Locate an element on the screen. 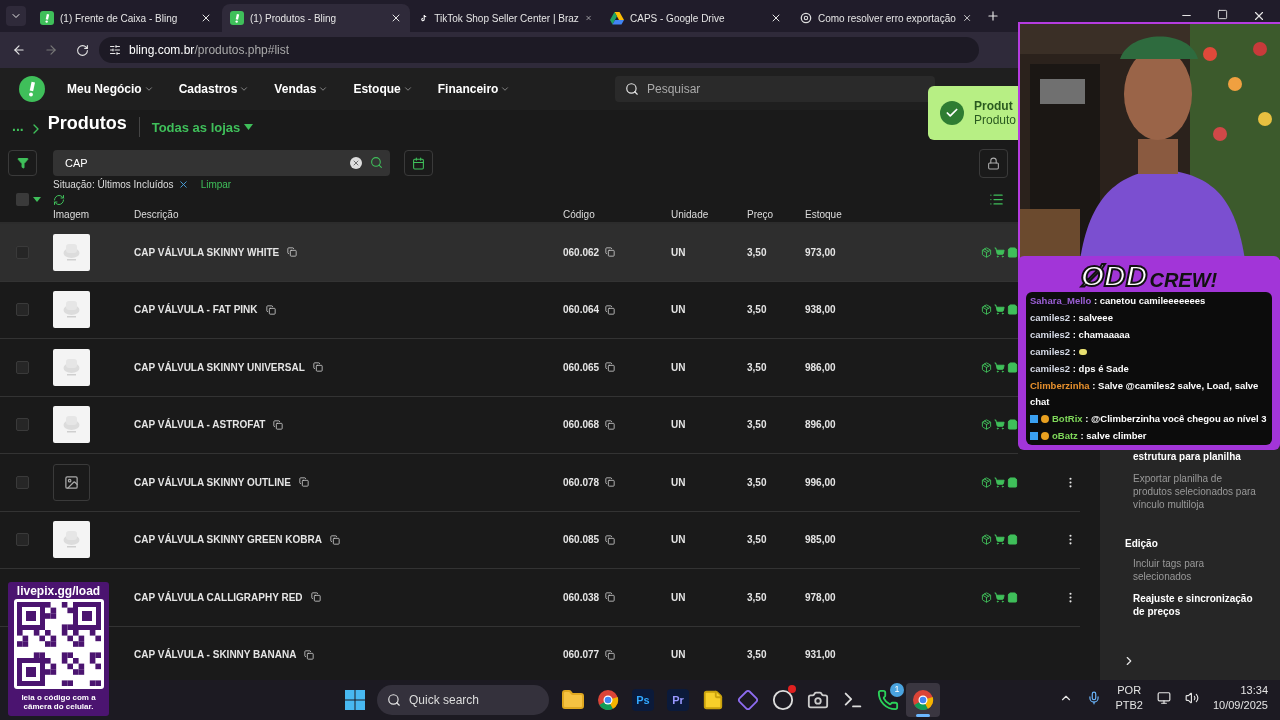  browser-tab: (1) Produtos - Bling is located at coordinates (316, 18).